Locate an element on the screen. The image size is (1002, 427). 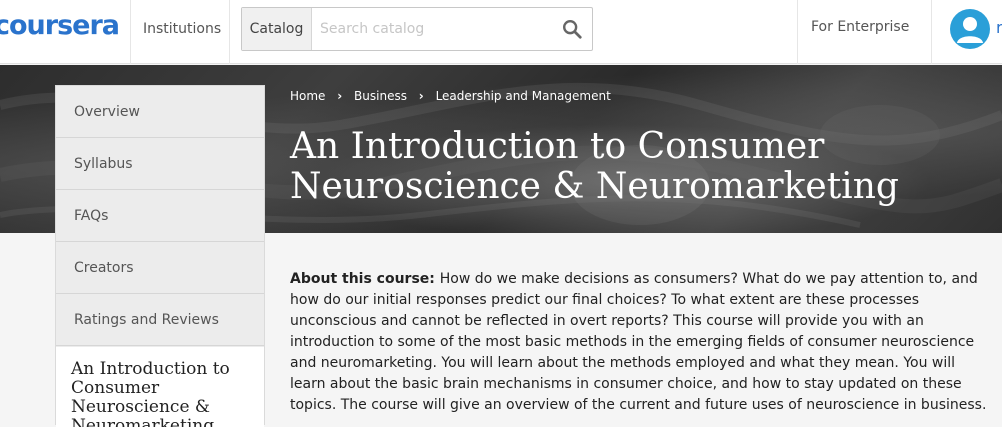
institutions-link: Institutions is located at coordinates (182, 29).